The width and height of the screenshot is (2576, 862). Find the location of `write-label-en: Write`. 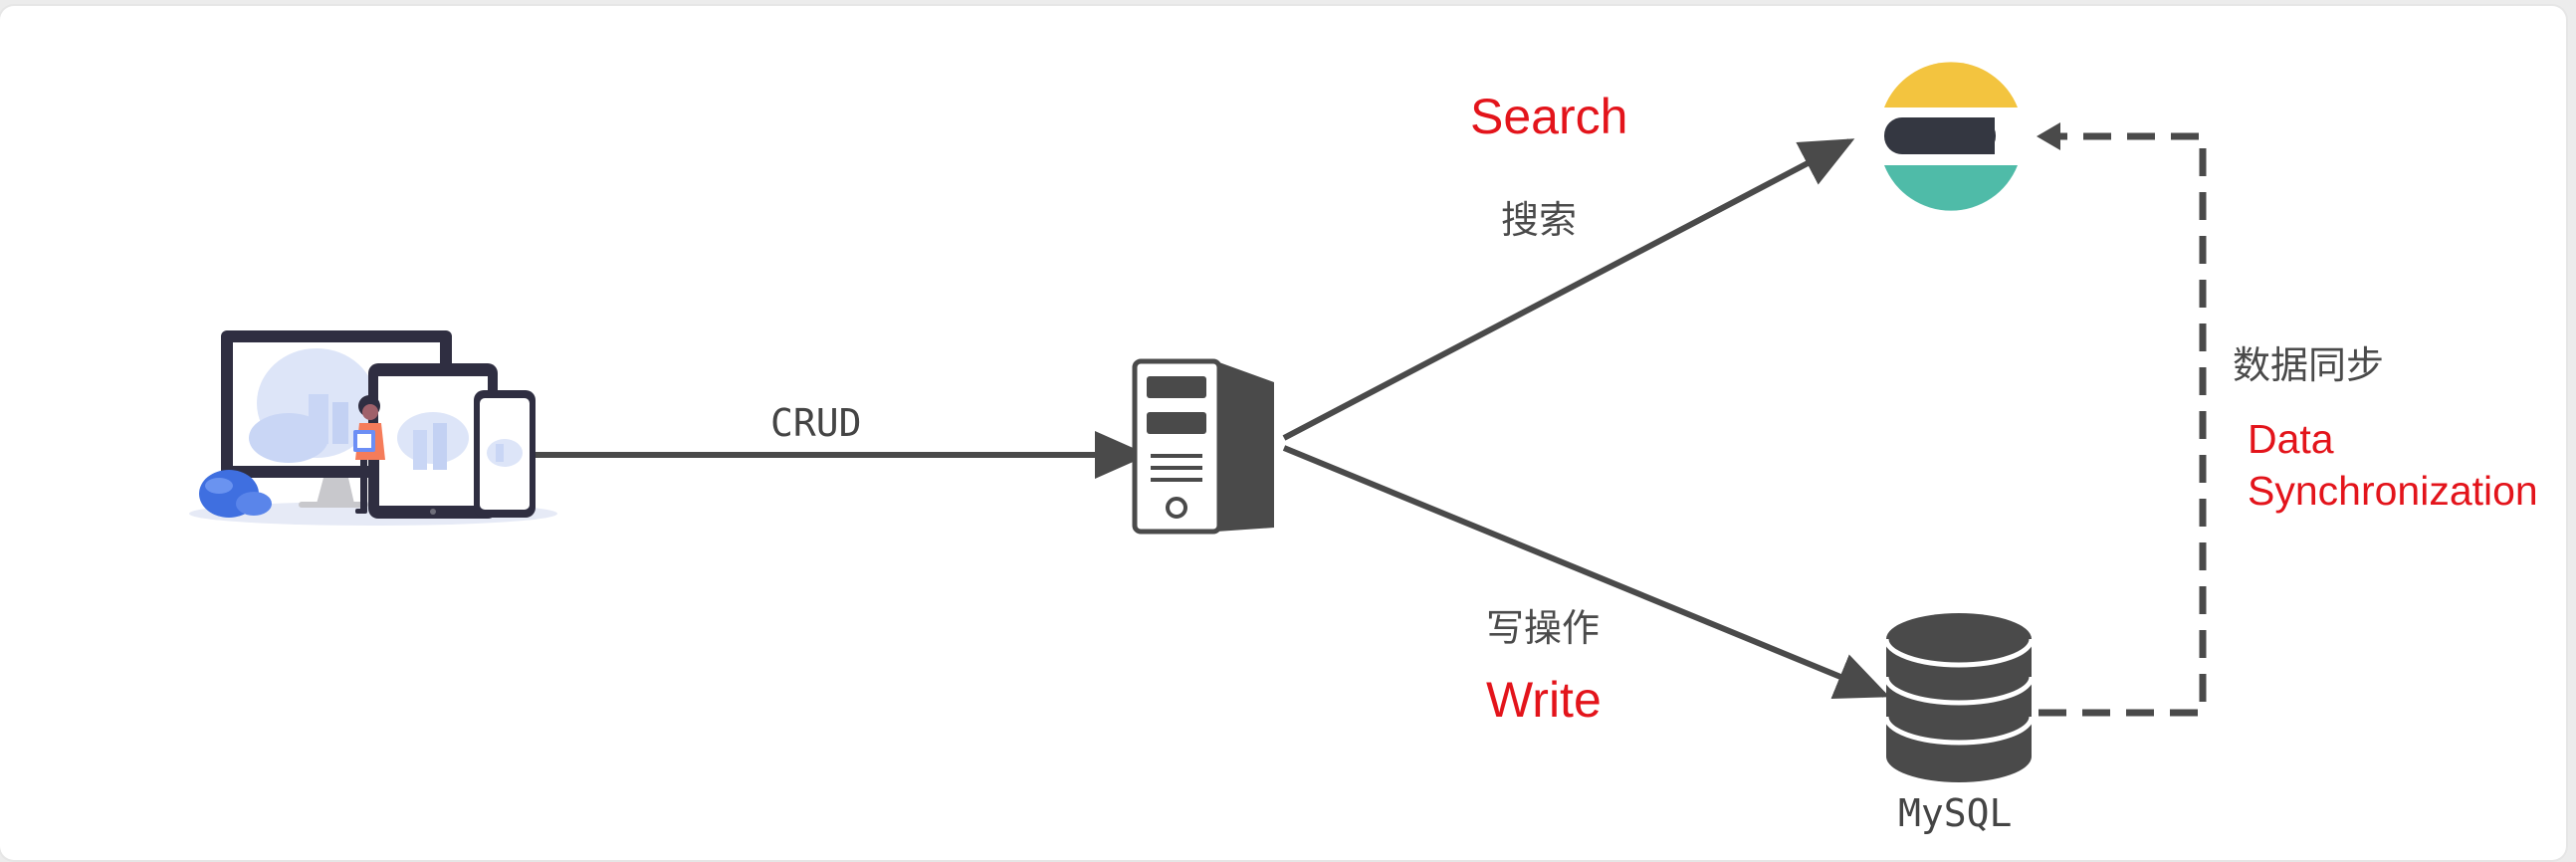

write-label-en: Write is located at coordinates (1544, 700).